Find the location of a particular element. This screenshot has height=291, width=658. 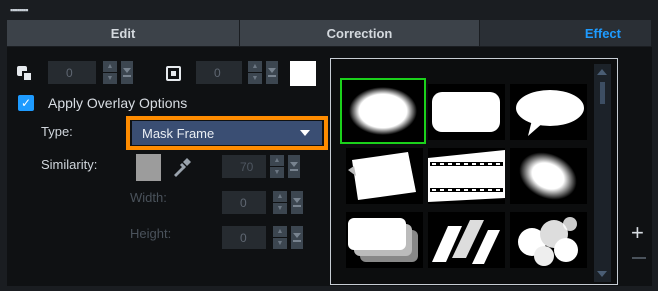

tab-bar: Edit Correction Effect is located at coordinates (329, 33).